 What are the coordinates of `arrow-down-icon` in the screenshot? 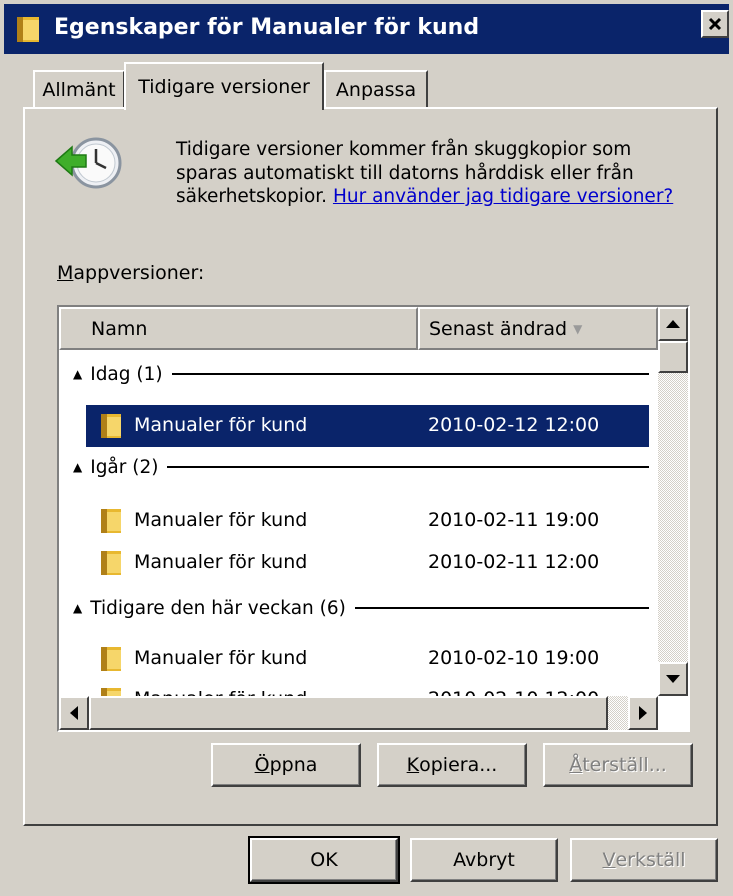 It's located at (673, 679).